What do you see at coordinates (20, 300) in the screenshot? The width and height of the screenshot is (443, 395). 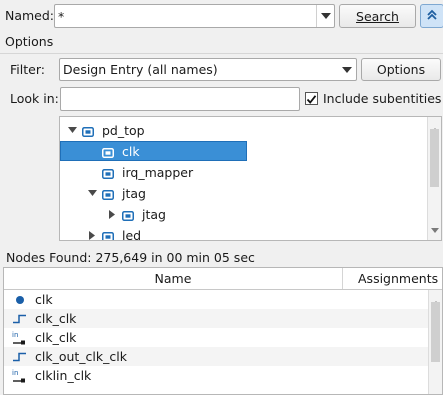 I see `dot-icon` at bounding box center [20, 300].